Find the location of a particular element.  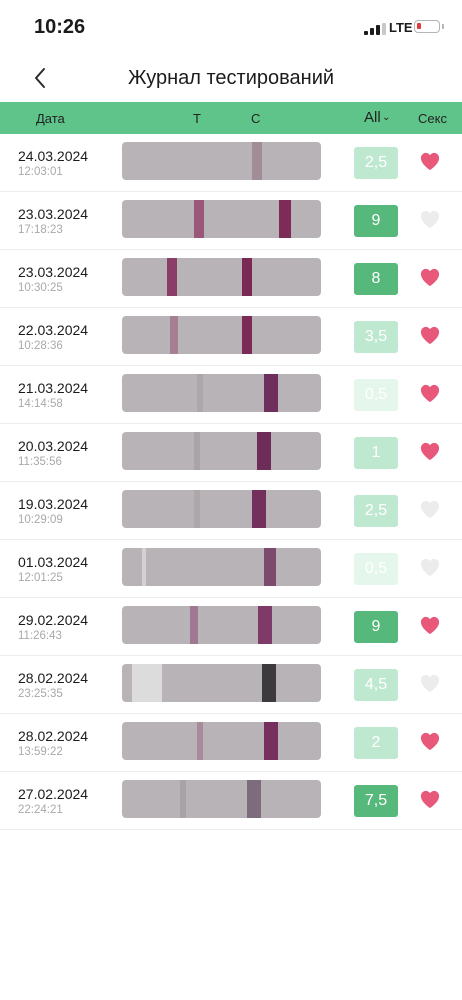

signal-icon is located at coordinates (375, 29).